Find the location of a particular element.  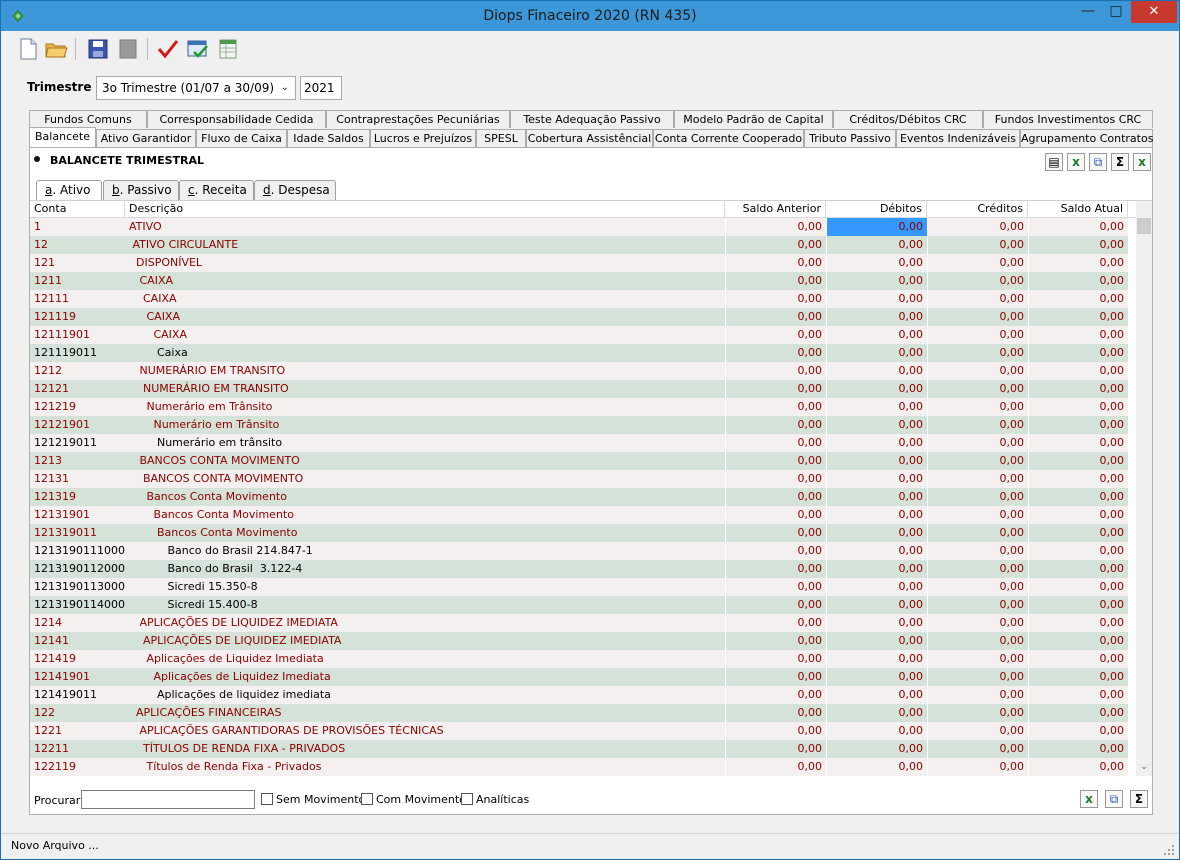

cell-conta: 121219011 is located at coordinates (77, 443).